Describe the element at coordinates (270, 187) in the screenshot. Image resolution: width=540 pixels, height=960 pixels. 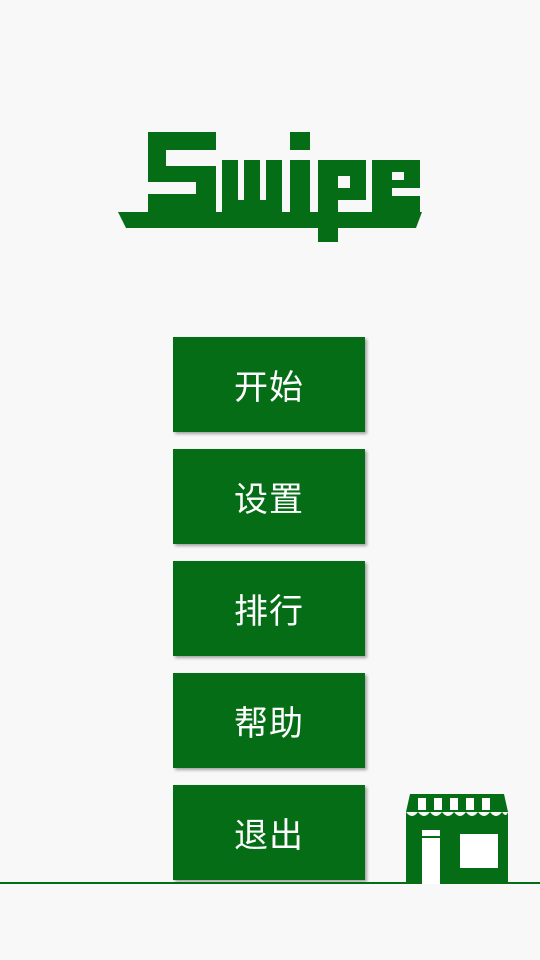
I see `swipe-logo` at that location.